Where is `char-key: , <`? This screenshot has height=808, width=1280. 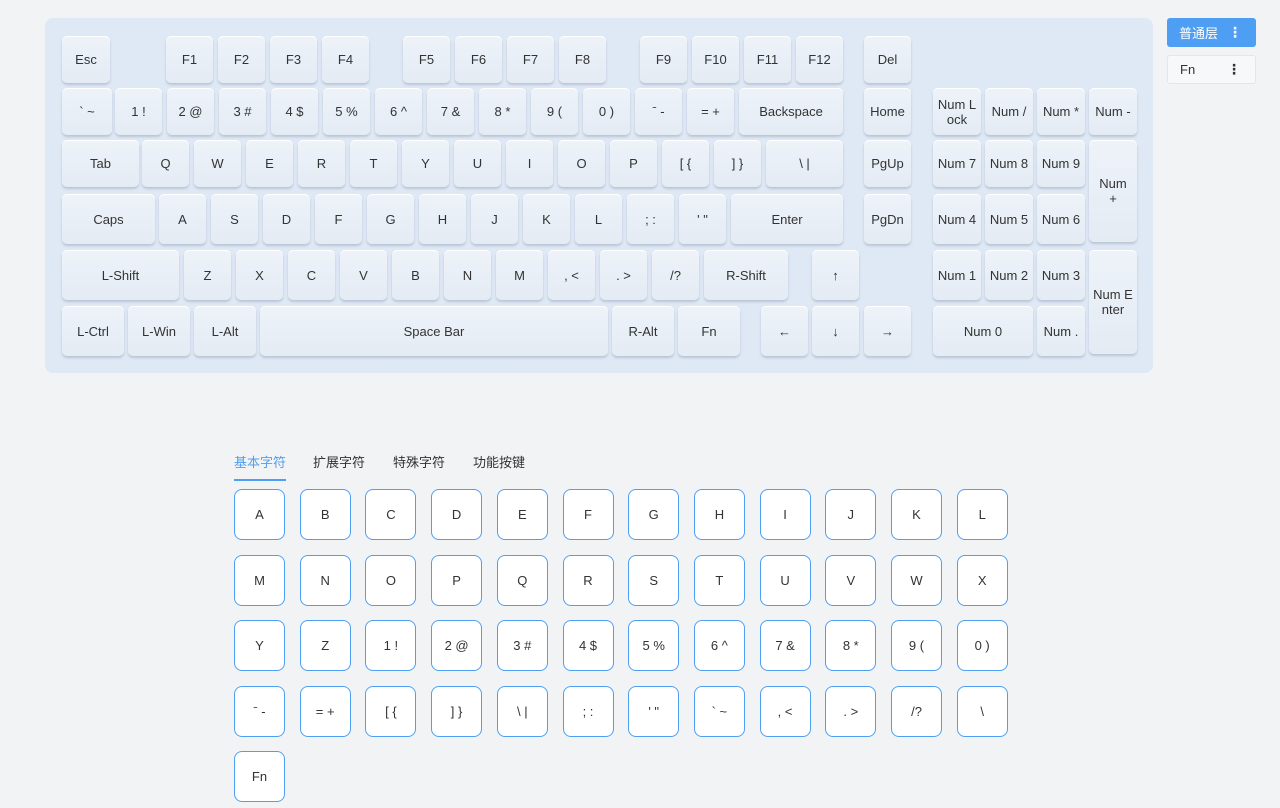 char-key: , < is located at coordinates (785, 711).